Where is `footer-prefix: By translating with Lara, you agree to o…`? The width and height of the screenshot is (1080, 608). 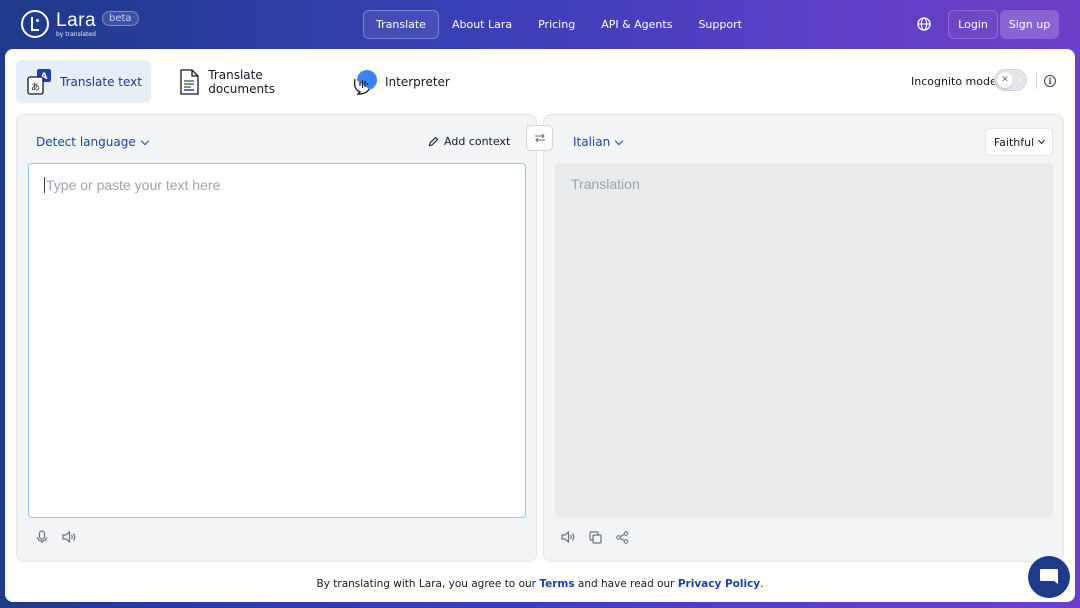
footer-prefix: By translating with Lara, you agree to o… is located at coordinates (426, 584).